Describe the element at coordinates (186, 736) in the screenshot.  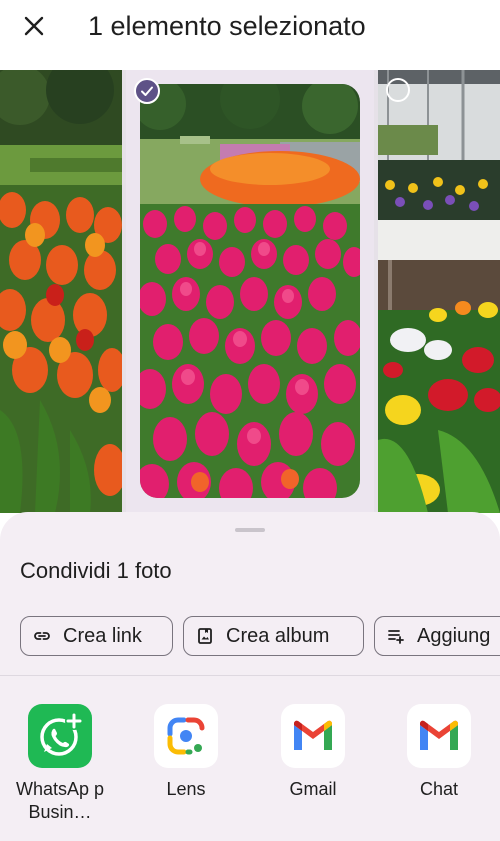
I see `google-lens-icon` at that location.